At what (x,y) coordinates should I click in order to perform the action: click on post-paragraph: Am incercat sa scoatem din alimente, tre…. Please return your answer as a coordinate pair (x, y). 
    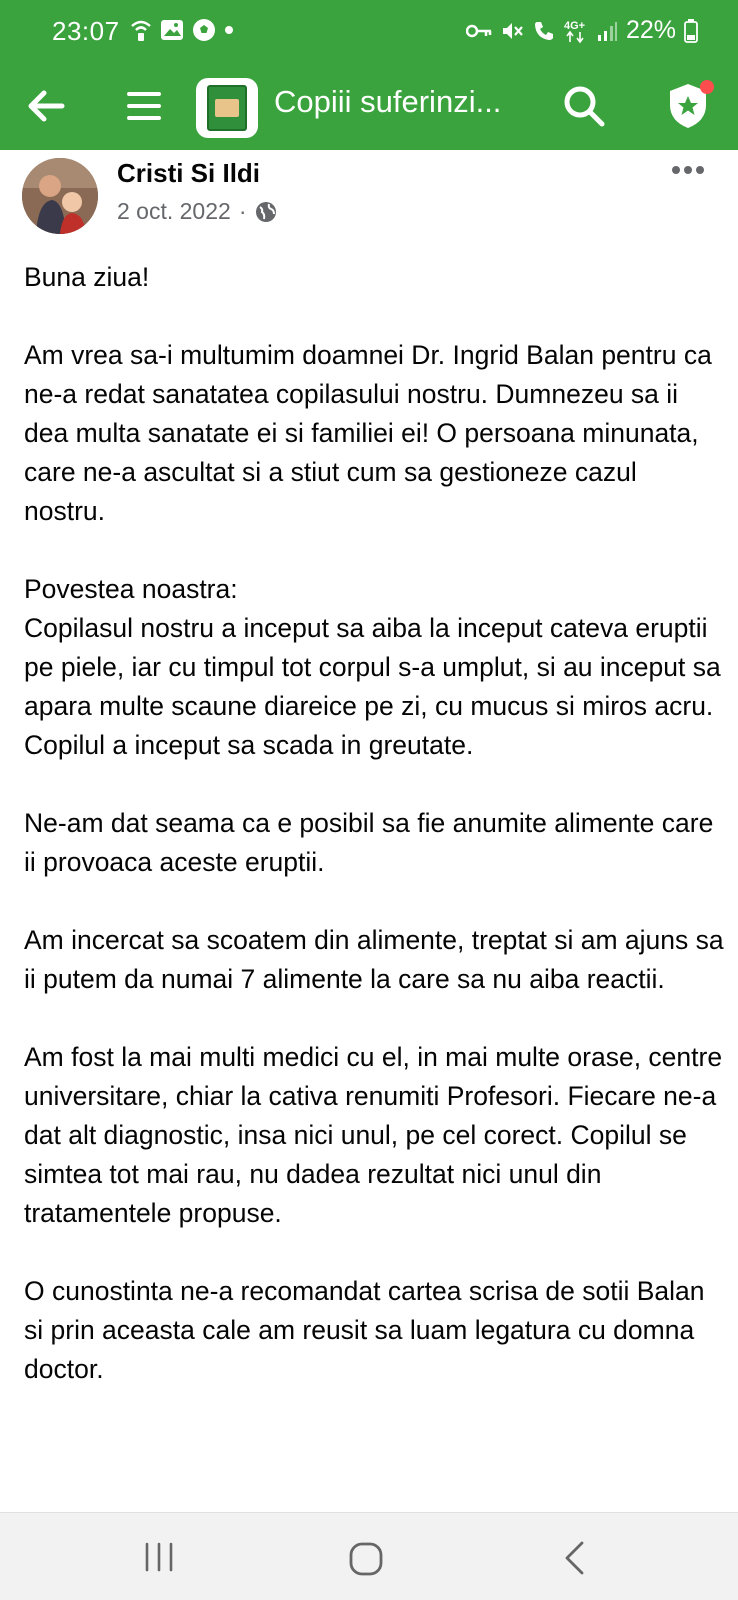
    Looking at the image, I should click on (374, 959).